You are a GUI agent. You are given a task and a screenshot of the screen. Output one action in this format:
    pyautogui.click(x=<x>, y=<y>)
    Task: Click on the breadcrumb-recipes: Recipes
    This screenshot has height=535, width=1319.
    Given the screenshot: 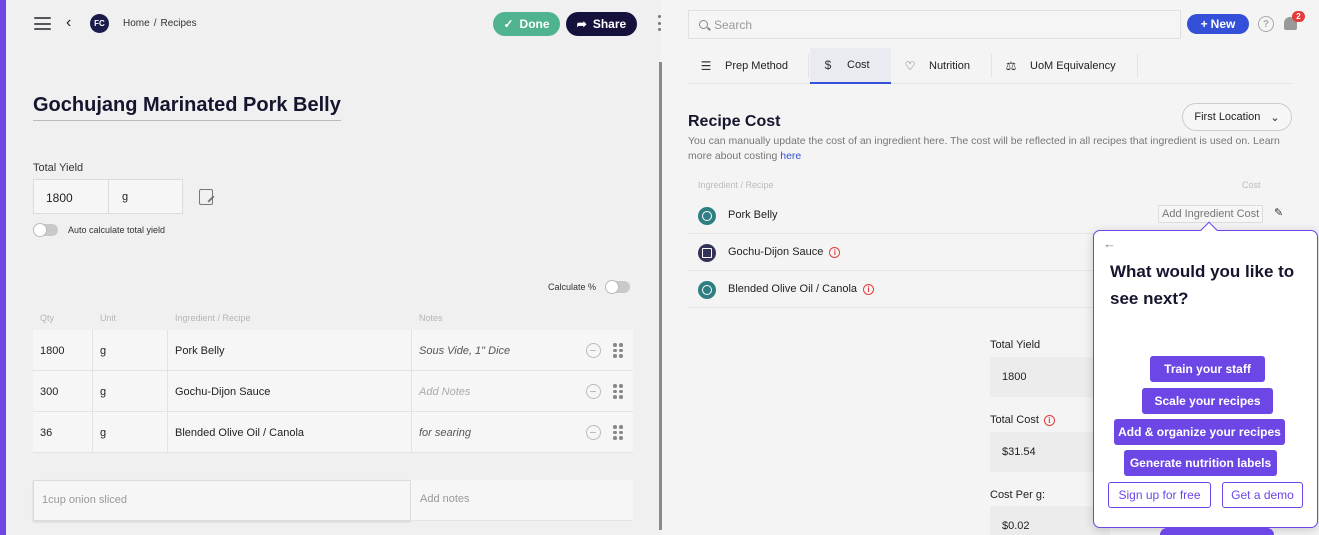 What is the action you would take?
    pyautogui.click(x=178, y=23)
    